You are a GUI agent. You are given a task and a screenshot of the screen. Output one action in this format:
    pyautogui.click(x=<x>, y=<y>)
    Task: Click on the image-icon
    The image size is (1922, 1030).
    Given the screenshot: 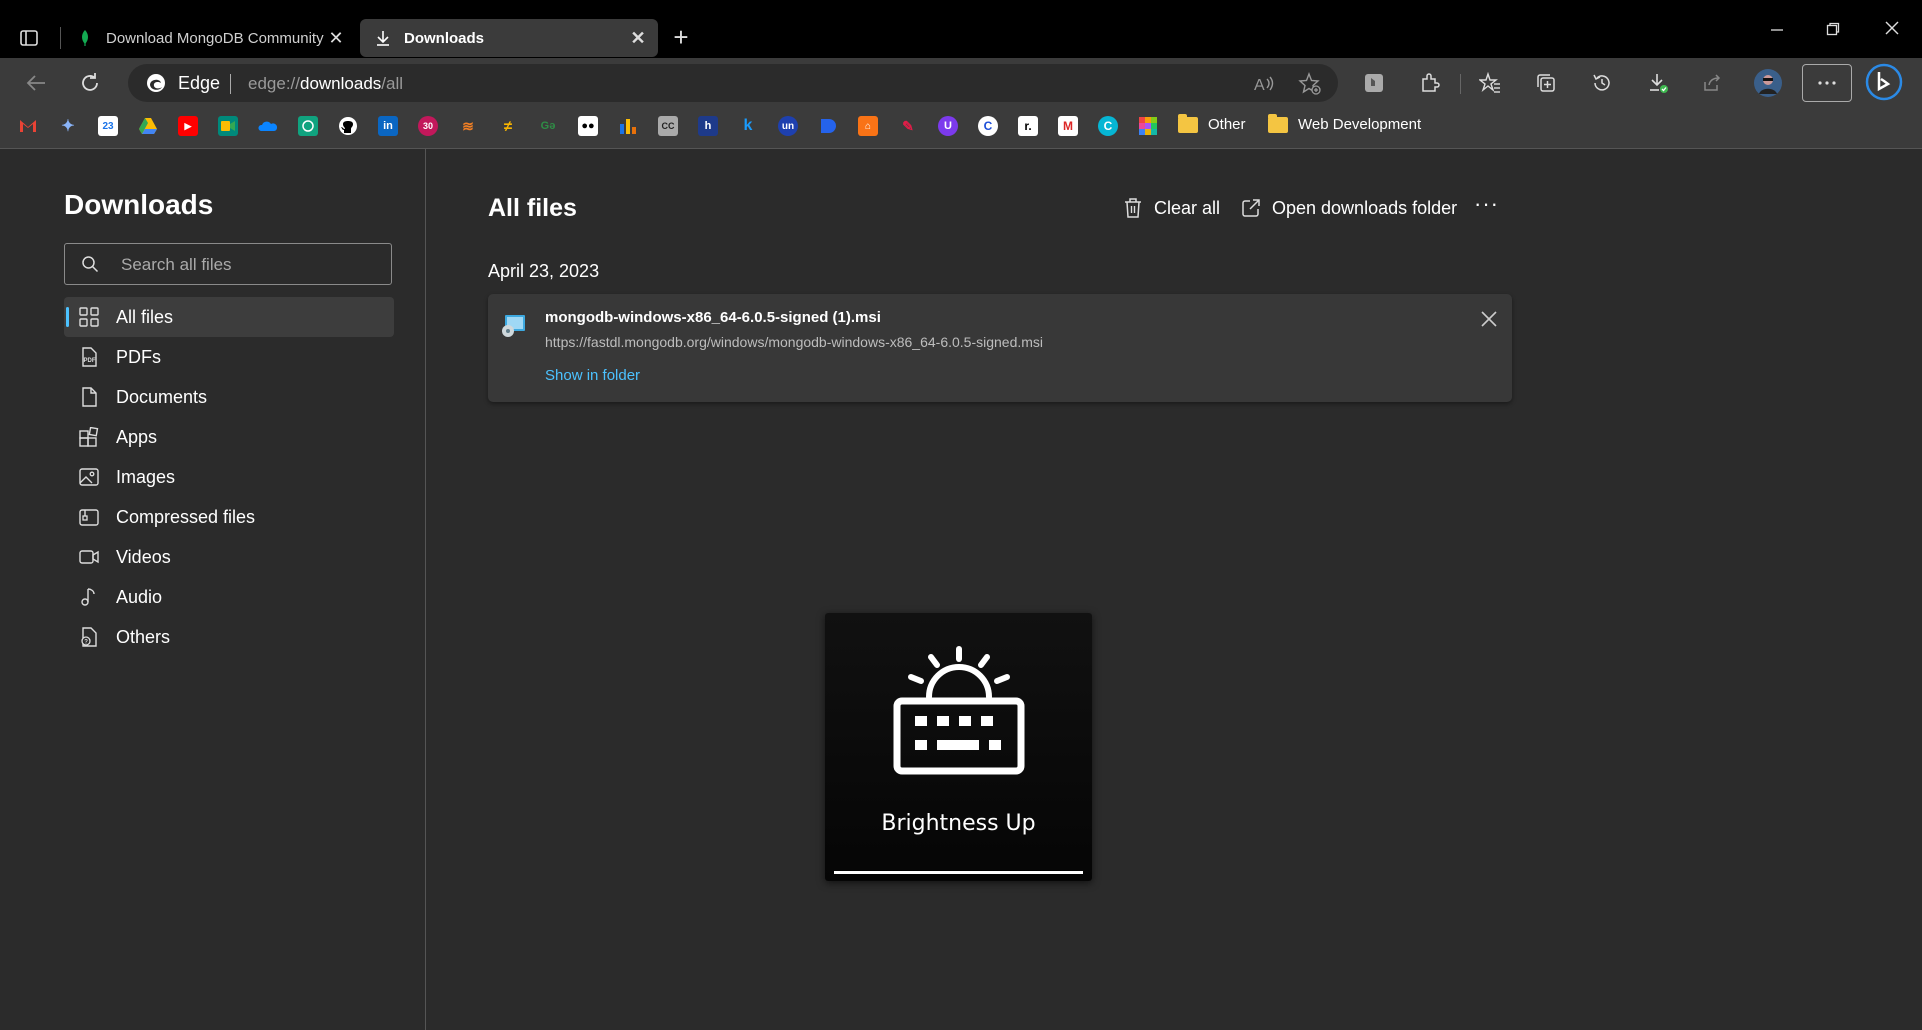 What is the action you would take?
    pyautogui.click(x=89, y=477)
    